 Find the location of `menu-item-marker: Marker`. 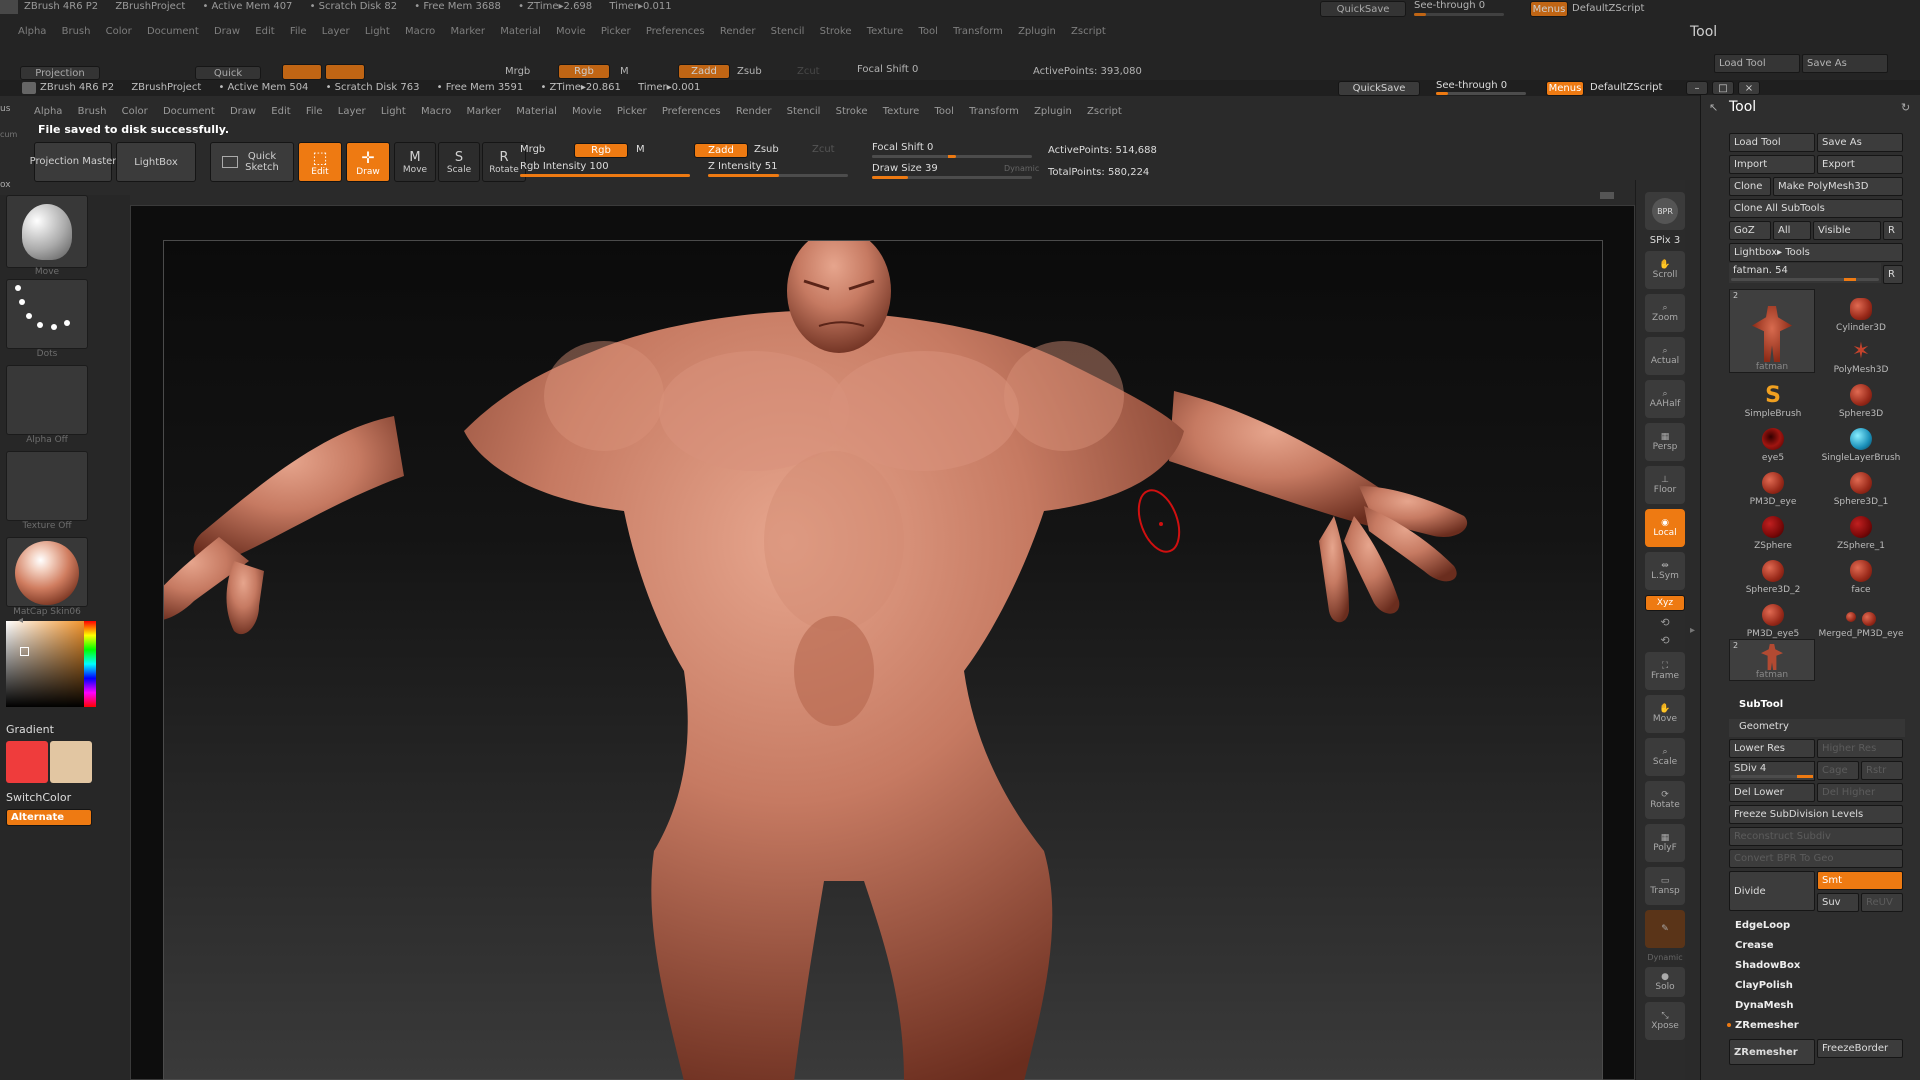

menu-item-marker: Marker is located at coordinates (483, 111).